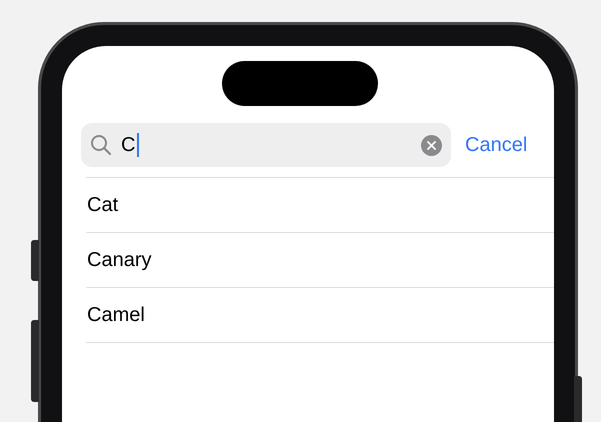 The width and height of the screenshot is (601, 422). I want to click on list-row: Canary, so click(320, 260).